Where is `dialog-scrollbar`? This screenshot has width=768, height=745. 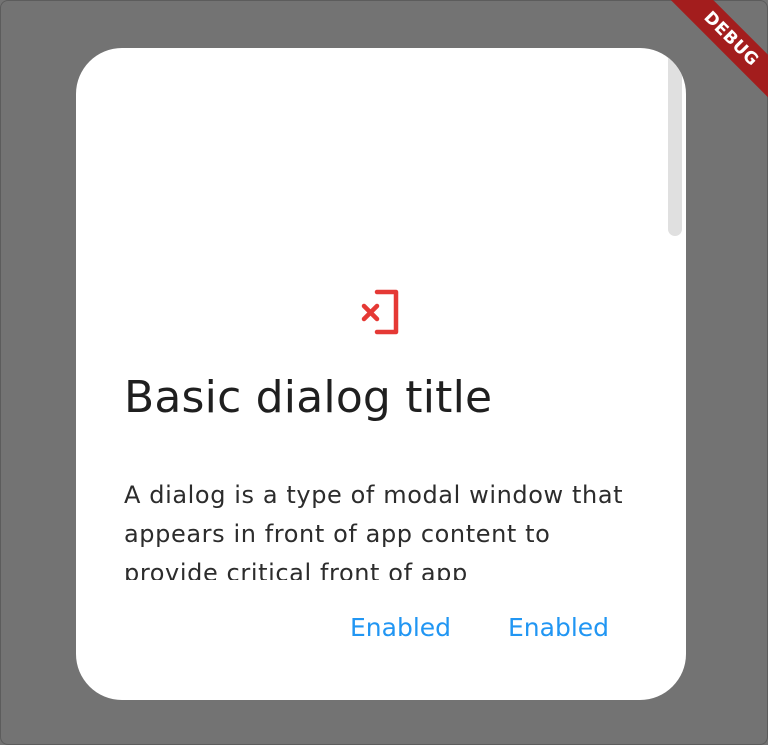 dialog-scrollbar is located at coordinates (675, 142).